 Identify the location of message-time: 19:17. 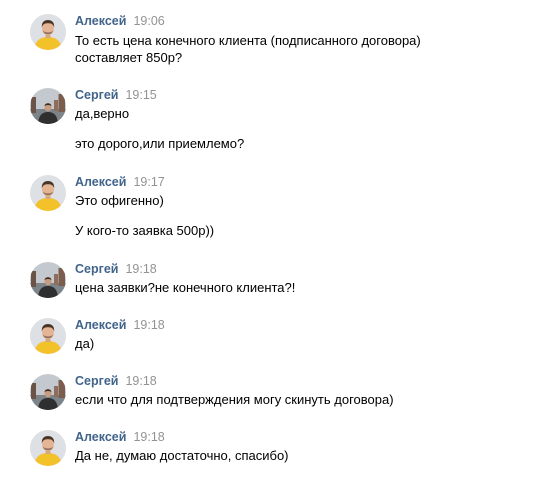
(148, 182).